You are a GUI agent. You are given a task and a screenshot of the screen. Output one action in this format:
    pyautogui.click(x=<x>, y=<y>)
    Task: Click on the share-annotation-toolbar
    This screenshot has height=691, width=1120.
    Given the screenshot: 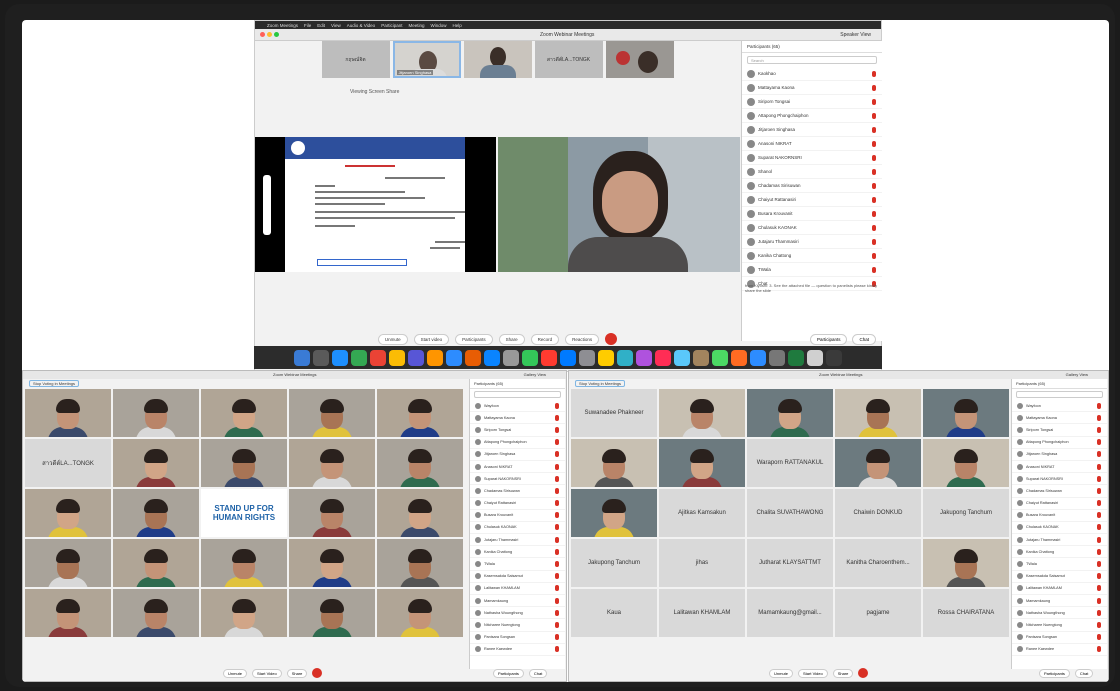 What is the action you would take?
    pyautogui.click(x=267, y=205)
    